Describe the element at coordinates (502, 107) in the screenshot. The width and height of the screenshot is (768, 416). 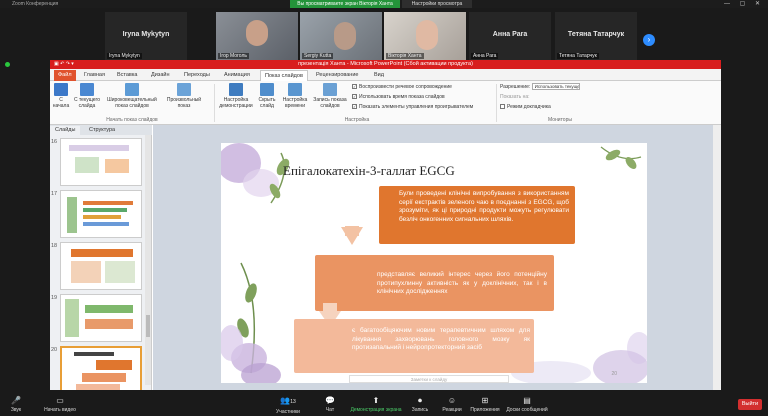
I see `checkbox-icon` at that location.